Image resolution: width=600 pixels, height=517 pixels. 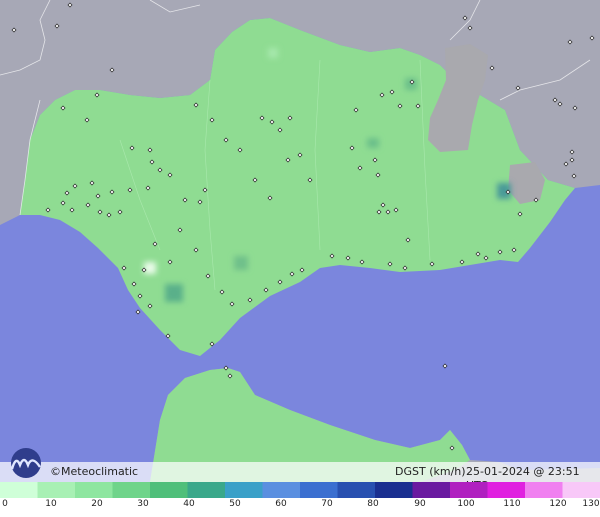 I want to click on scale-tick: 50, so click(x=235, y=504).